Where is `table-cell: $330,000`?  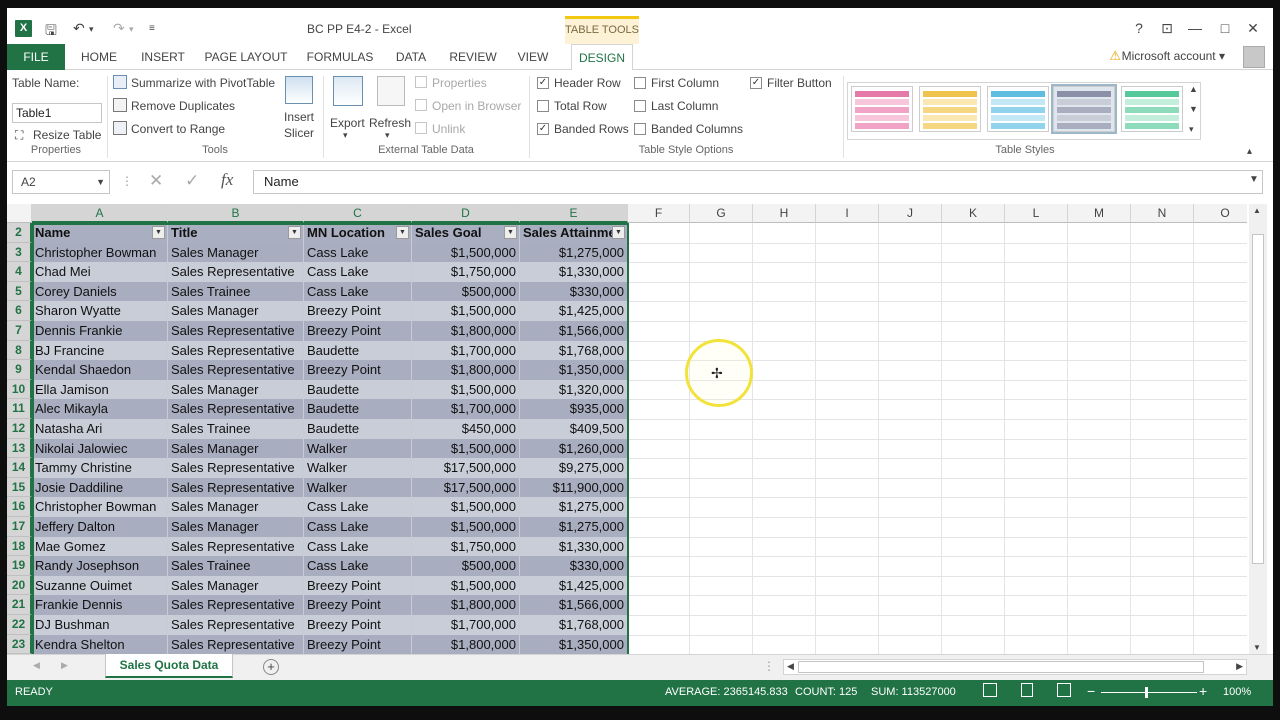 table-cell: $330,000 is located at coordinates (574, 566).